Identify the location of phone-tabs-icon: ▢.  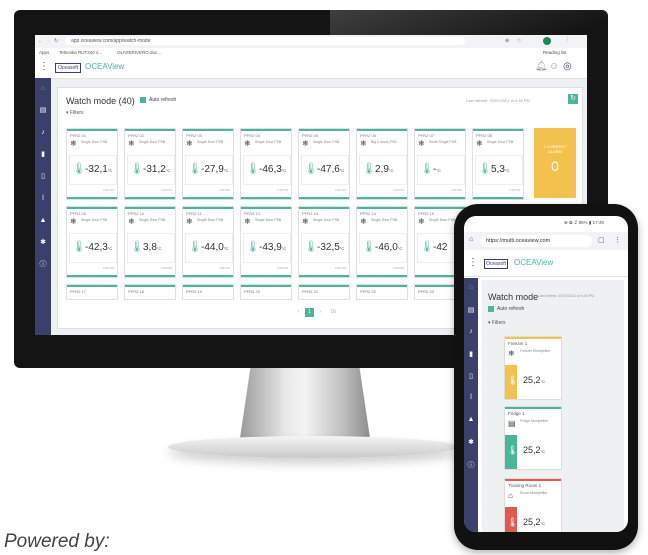
(601, 240).